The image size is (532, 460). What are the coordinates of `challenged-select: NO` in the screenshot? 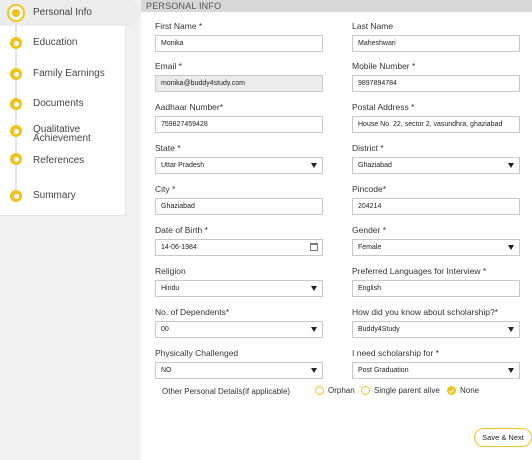 It's located at (239, 370).